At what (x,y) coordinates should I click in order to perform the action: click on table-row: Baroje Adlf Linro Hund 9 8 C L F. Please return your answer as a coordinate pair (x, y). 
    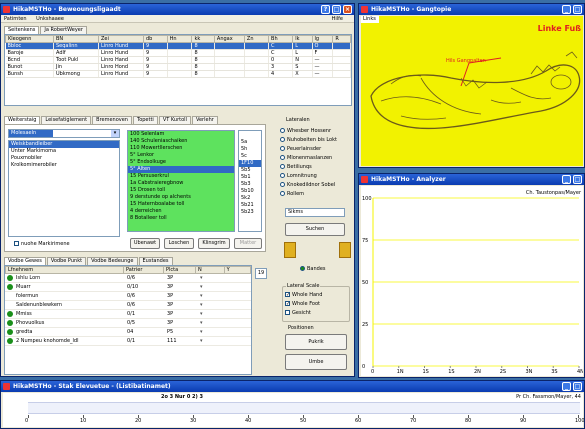
    Looking at the image, I should click on (178, 53).